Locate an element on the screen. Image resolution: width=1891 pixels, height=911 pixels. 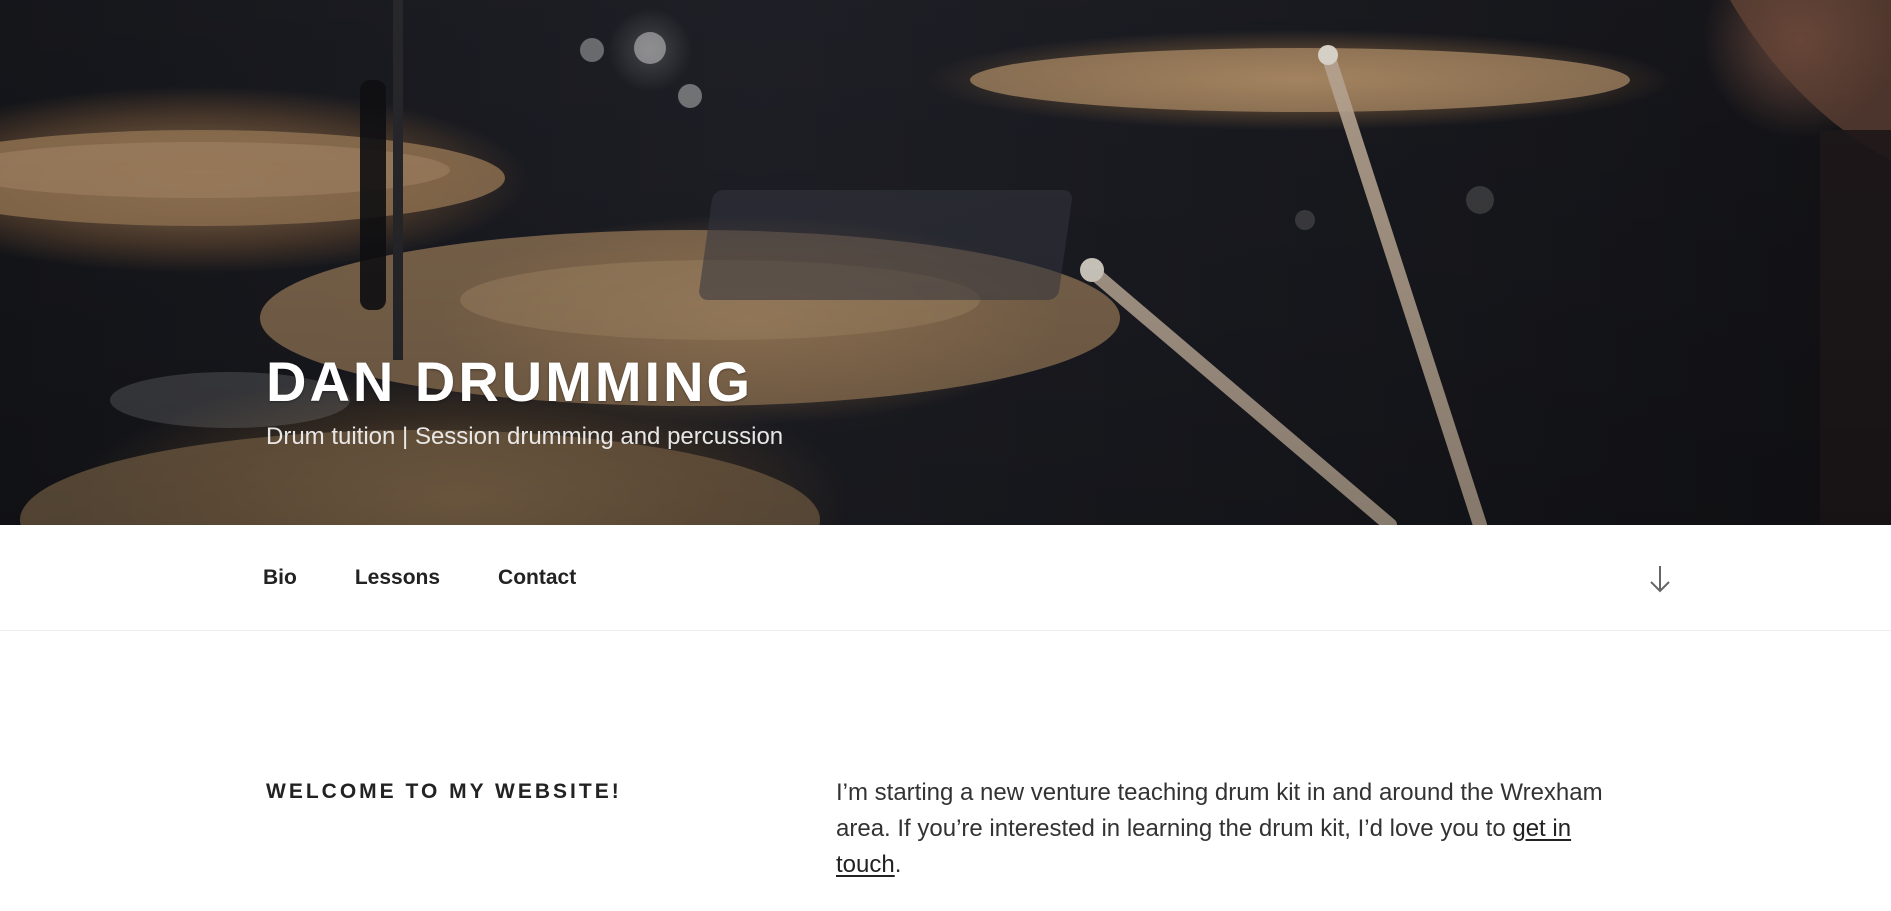
nav-item-bio: Bio is located at coordinates (280, 578).